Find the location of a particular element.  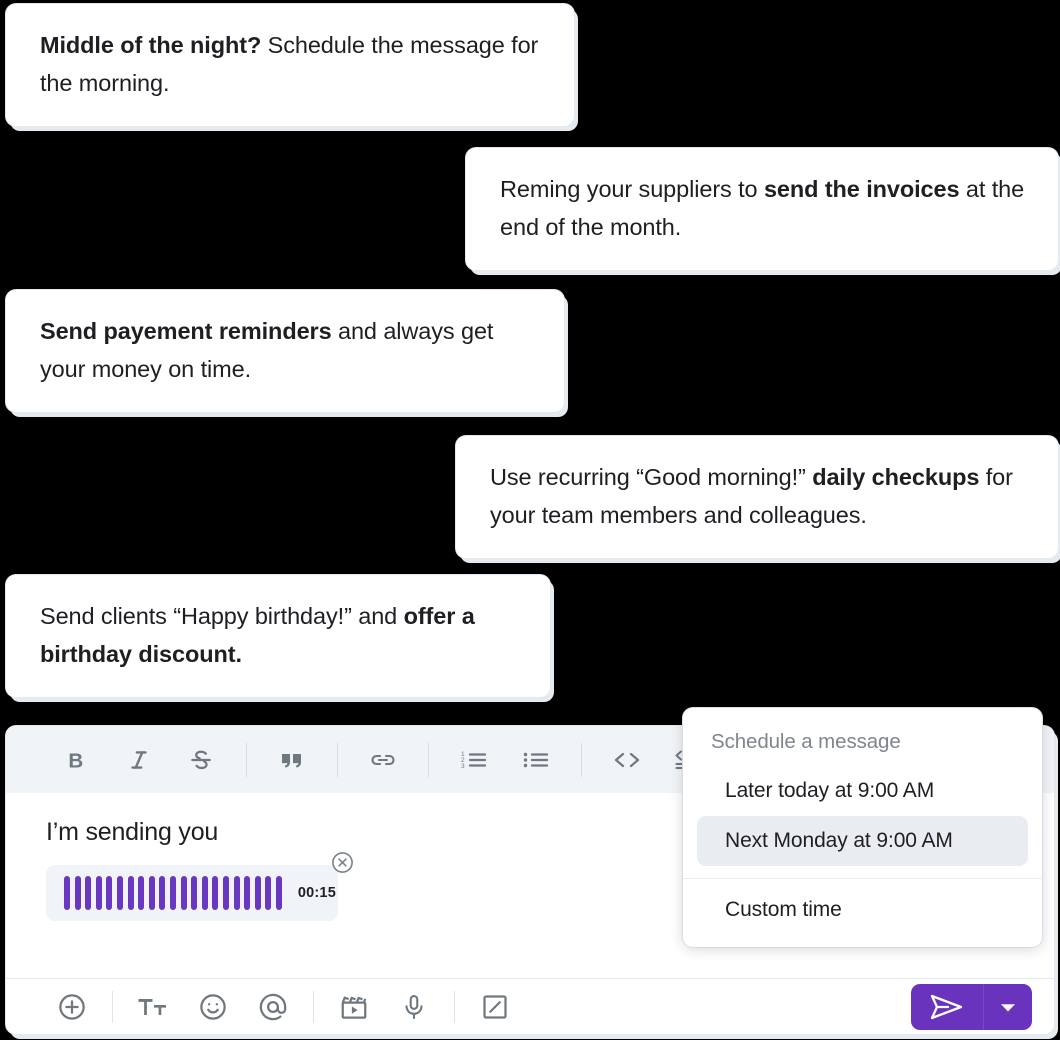

blockquote-icon is located at coordinates (292, 760).